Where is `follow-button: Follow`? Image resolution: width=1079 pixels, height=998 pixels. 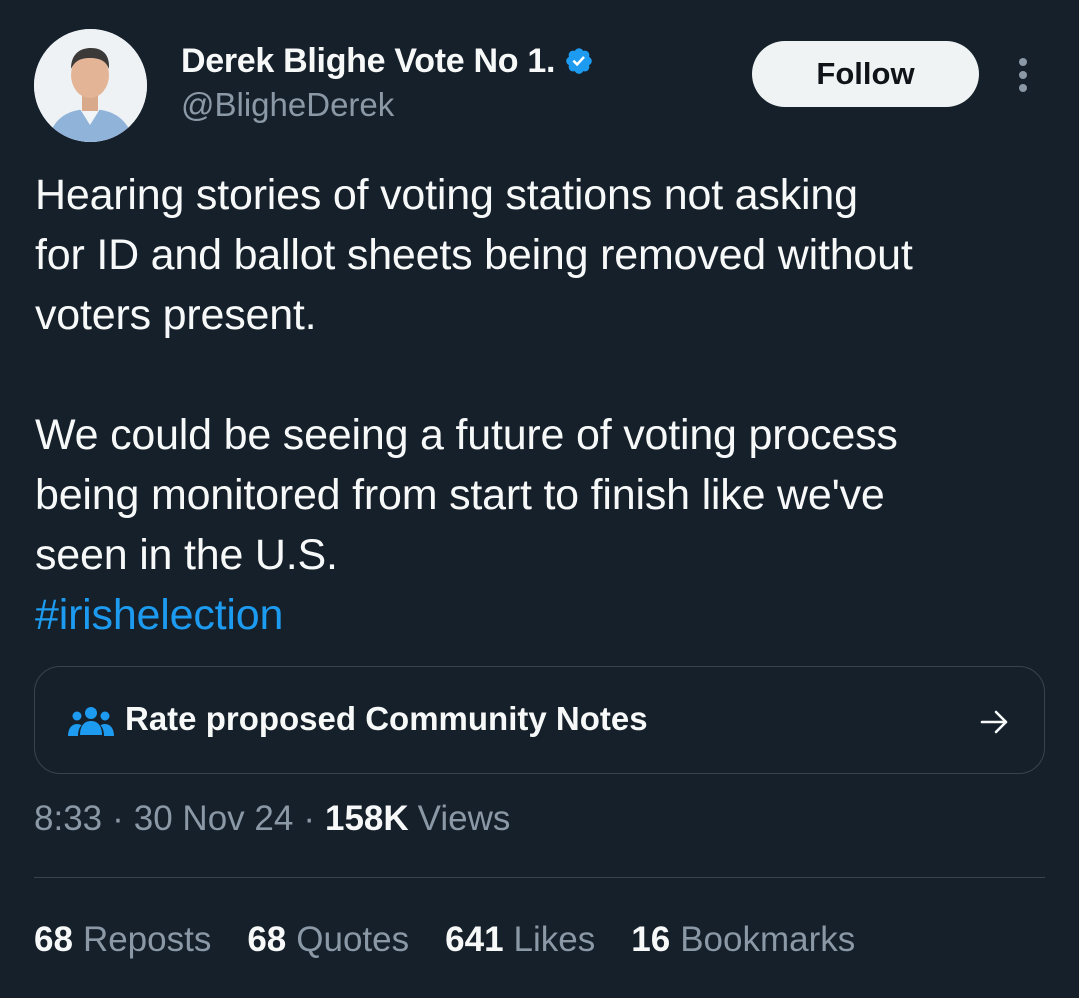 follow-button: Follow is located at coordinates (865, 74).